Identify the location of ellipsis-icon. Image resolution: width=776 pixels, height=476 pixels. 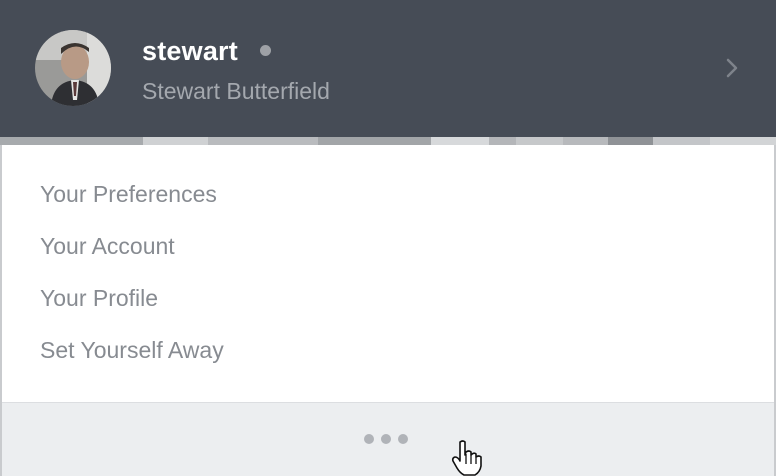
(386, 439).